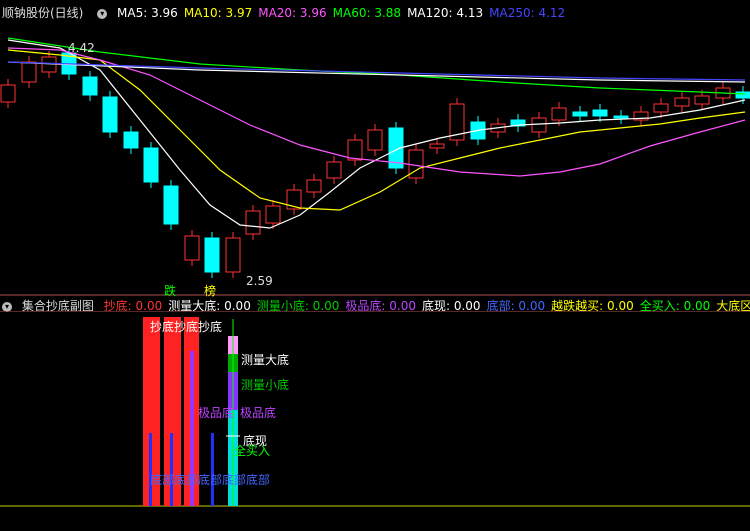 The width and height of the screenshot is (750, 531). I want to click on label-jpd-2: 极品底, so click(258, 413).